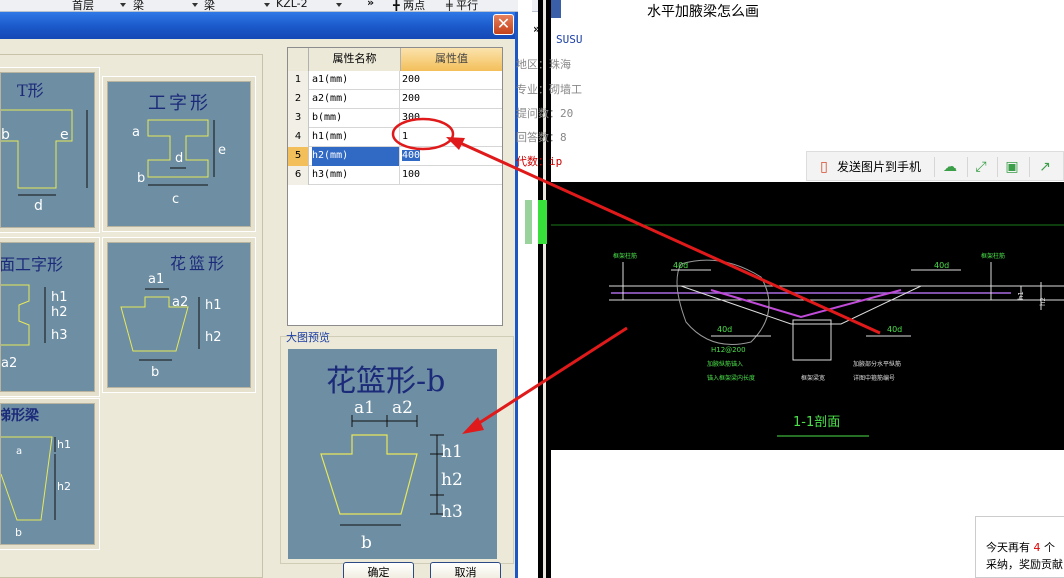 This screenshot has width=1064, height=578. Describe the element at coordinates (138, 5) in the screenshot. I see `component-type-combo: 梁` at that location.